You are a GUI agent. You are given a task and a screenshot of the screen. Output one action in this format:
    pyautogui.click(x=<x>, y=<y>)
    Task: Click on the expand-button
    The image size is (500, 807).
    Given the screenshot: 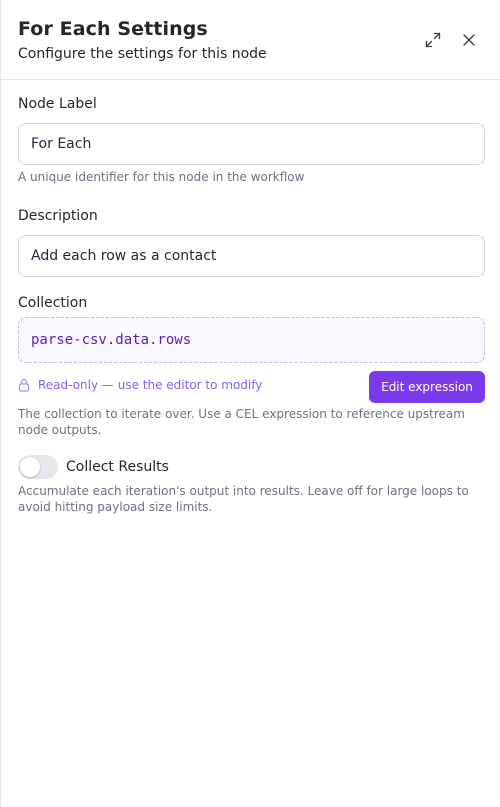 What is the action you would take?
    pyautogui.click(x=433, y=40)
    